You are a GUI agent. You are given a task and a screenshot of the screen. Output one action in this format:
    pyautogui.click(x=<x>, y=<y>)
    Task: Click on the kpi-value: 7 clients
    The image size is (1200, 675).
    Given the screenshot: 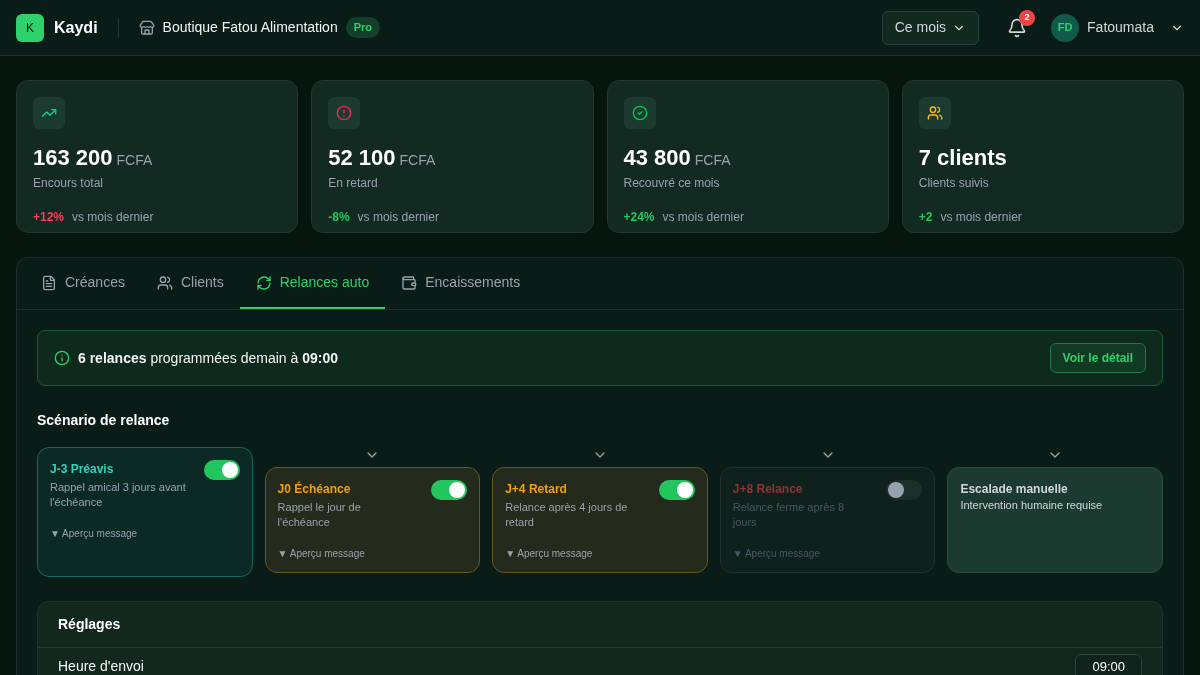 What is the action you would take?
    pyautogui.click(x=962, y=158)
    